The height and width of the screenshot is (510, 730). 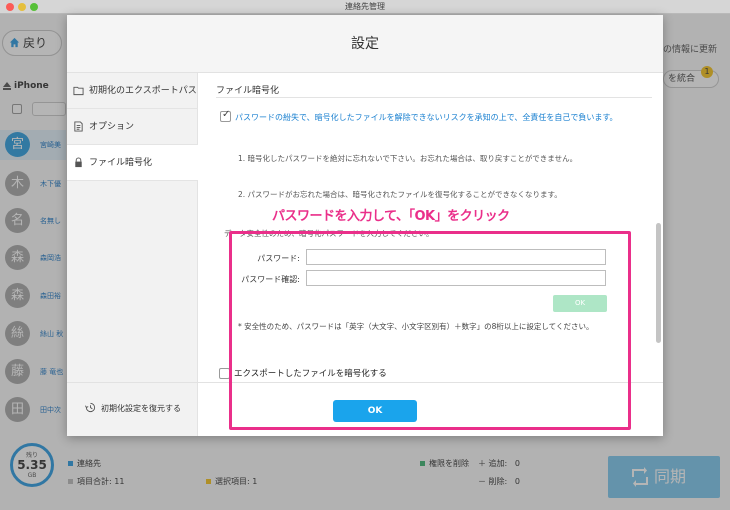 I want to click on dialog-title: 設定, so click(x=365, y=44).